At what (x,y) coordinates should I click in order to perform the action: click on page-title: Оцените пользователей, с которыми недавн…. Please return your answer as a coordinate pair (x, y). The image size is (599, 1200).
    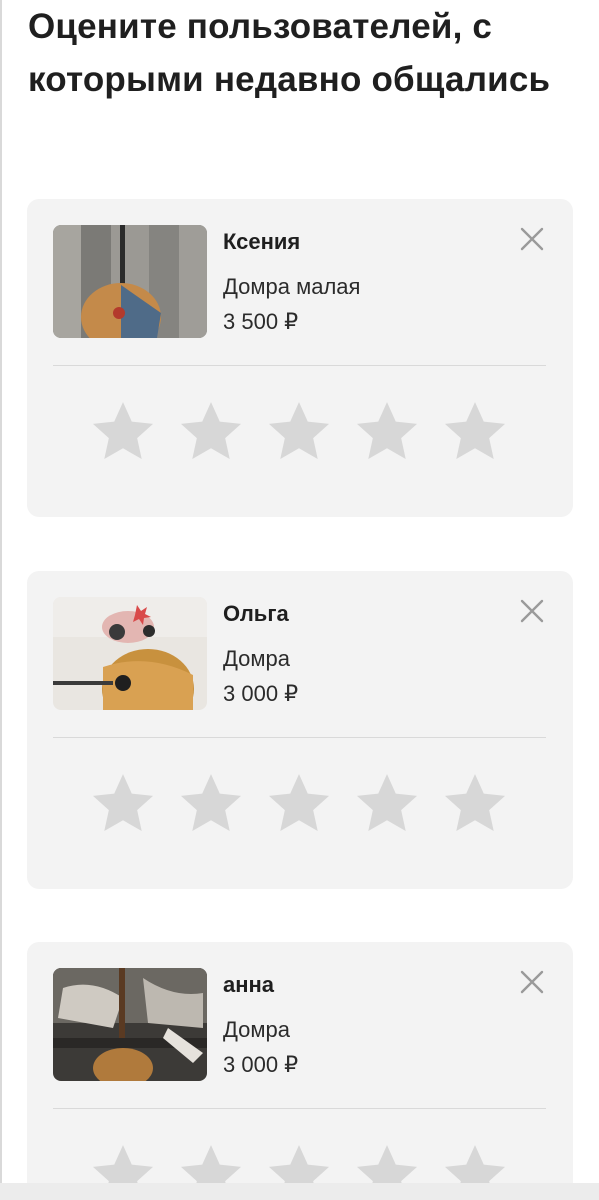
    Looking at the image, I should click on (289, 53).